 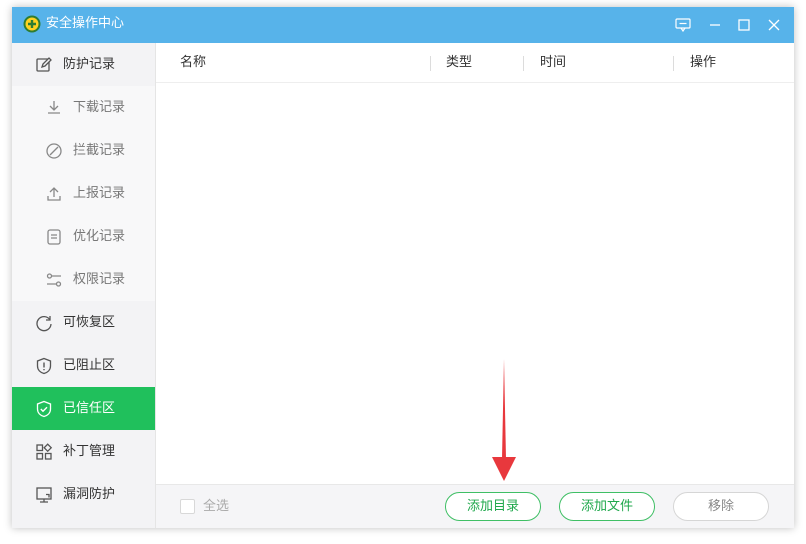 I want to click on sidebar-item-trusted: 已信任区, so click(x=83, y=408).